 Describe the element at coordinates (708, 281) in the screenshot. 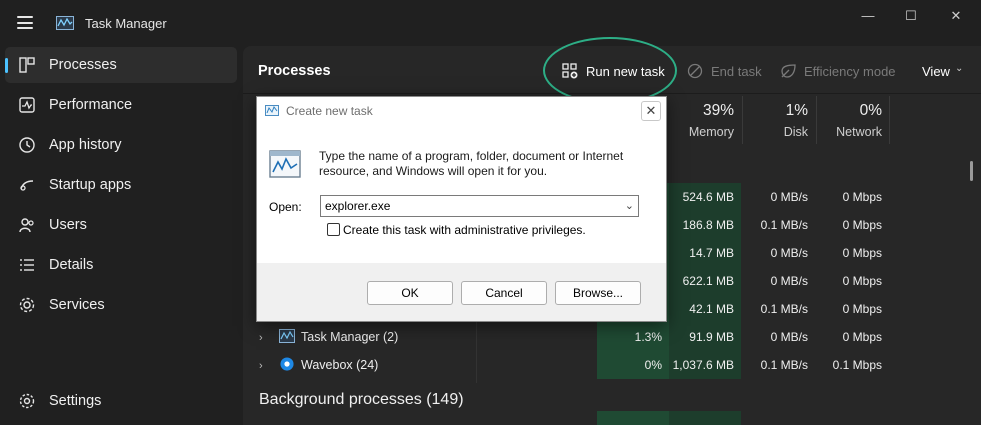

I see `memory-cell: 622.1 MB` at that location.